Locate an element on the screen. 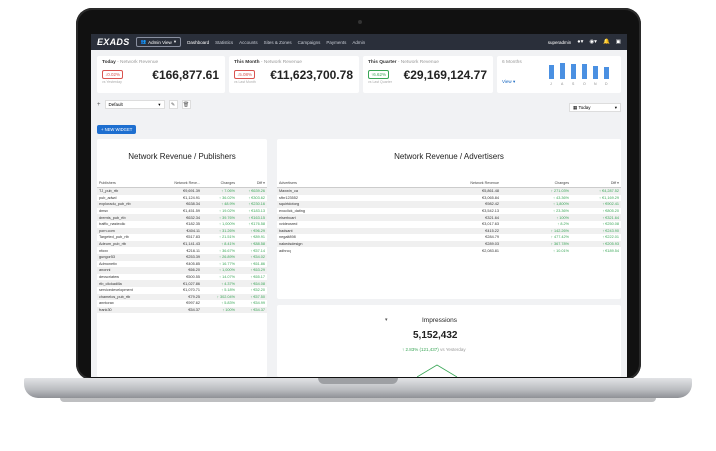 Image resolution: width=716 pixels, height=451 pixels. date-range-select: ▦ Today ▾ is located at coordinates (595, 107).